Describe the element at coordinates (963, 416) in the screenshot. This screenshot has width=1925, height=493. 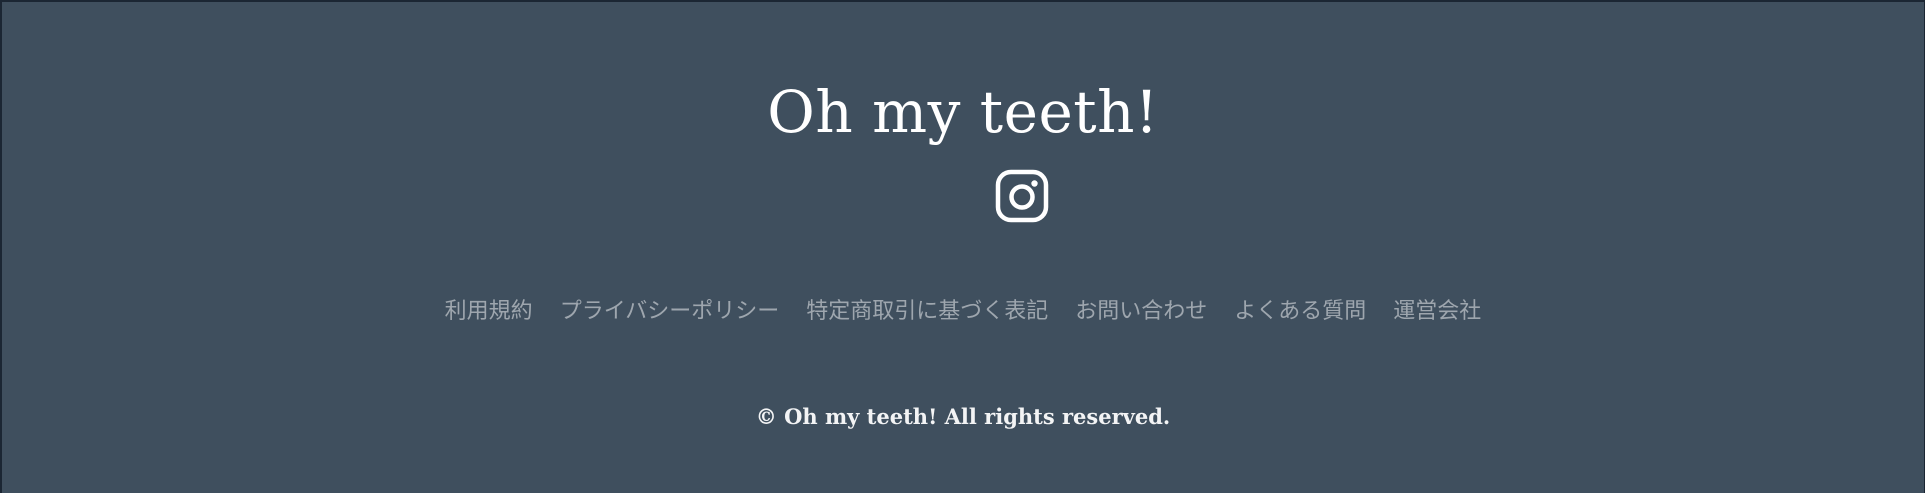
I see `copyright-text: © Oh my teeth! All rights reserved.` at that location.